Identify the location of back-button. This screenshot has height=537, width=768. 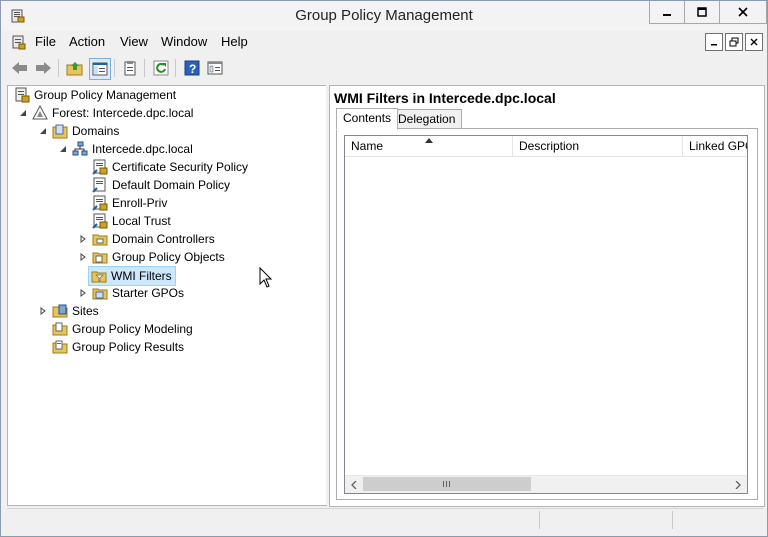
(20, 68).